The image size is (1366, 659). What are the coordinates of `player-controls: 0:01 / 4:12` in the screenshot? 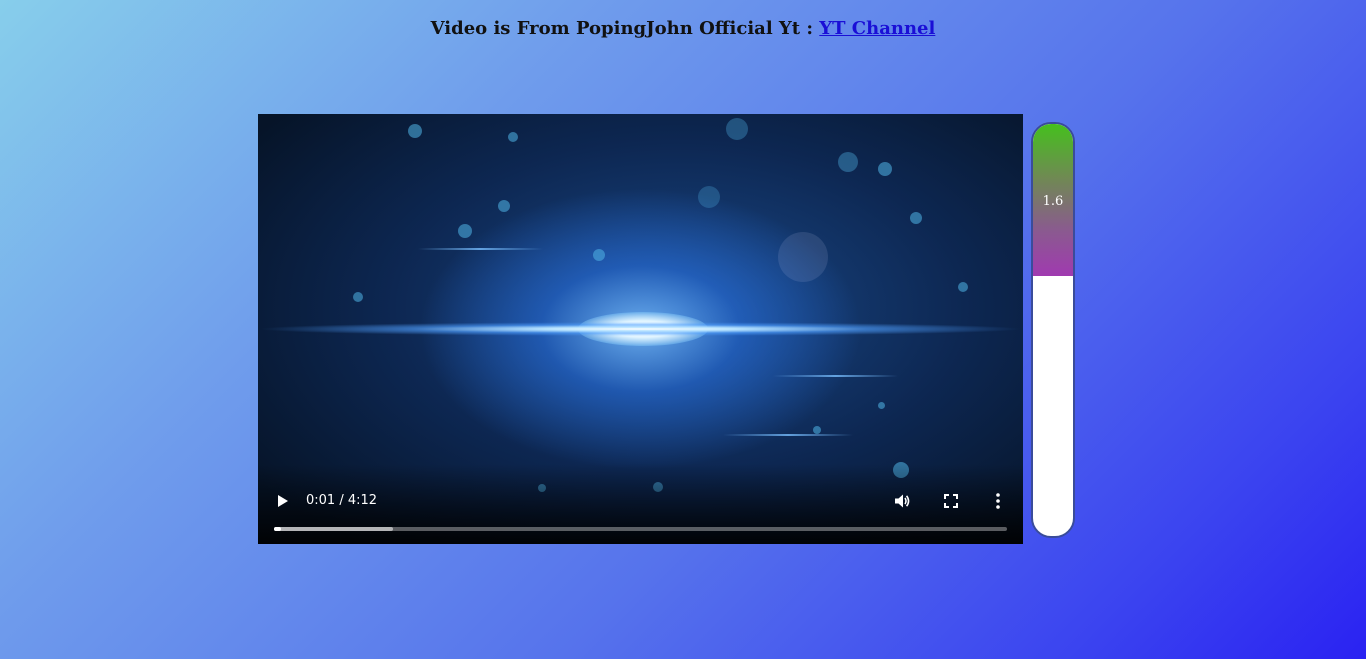 It's located at (640, 504).